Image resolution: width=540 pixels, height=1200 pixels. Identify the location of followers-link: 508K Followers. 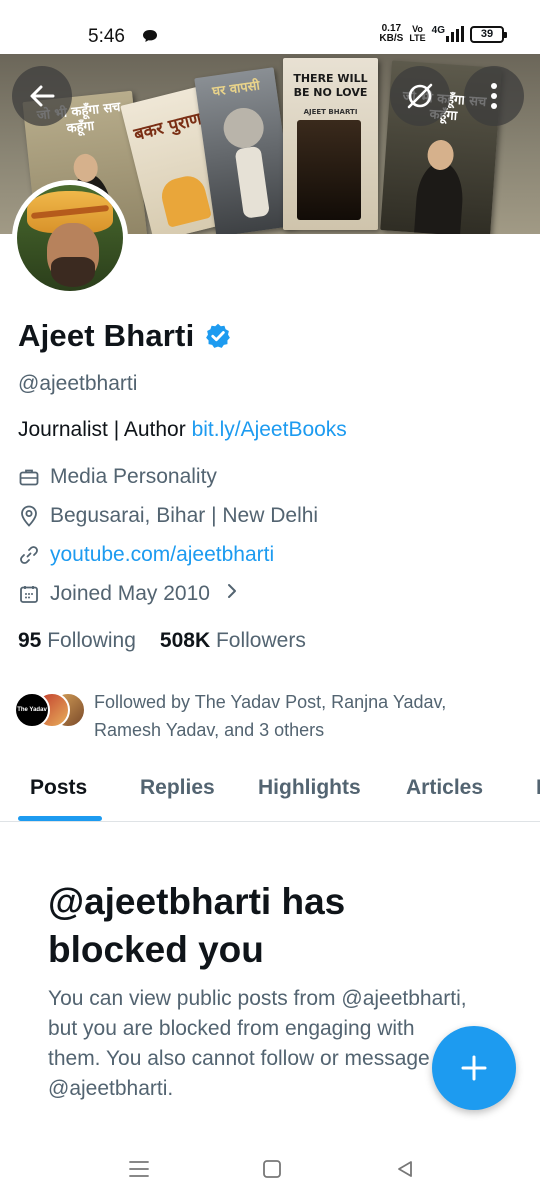
(233, 641).